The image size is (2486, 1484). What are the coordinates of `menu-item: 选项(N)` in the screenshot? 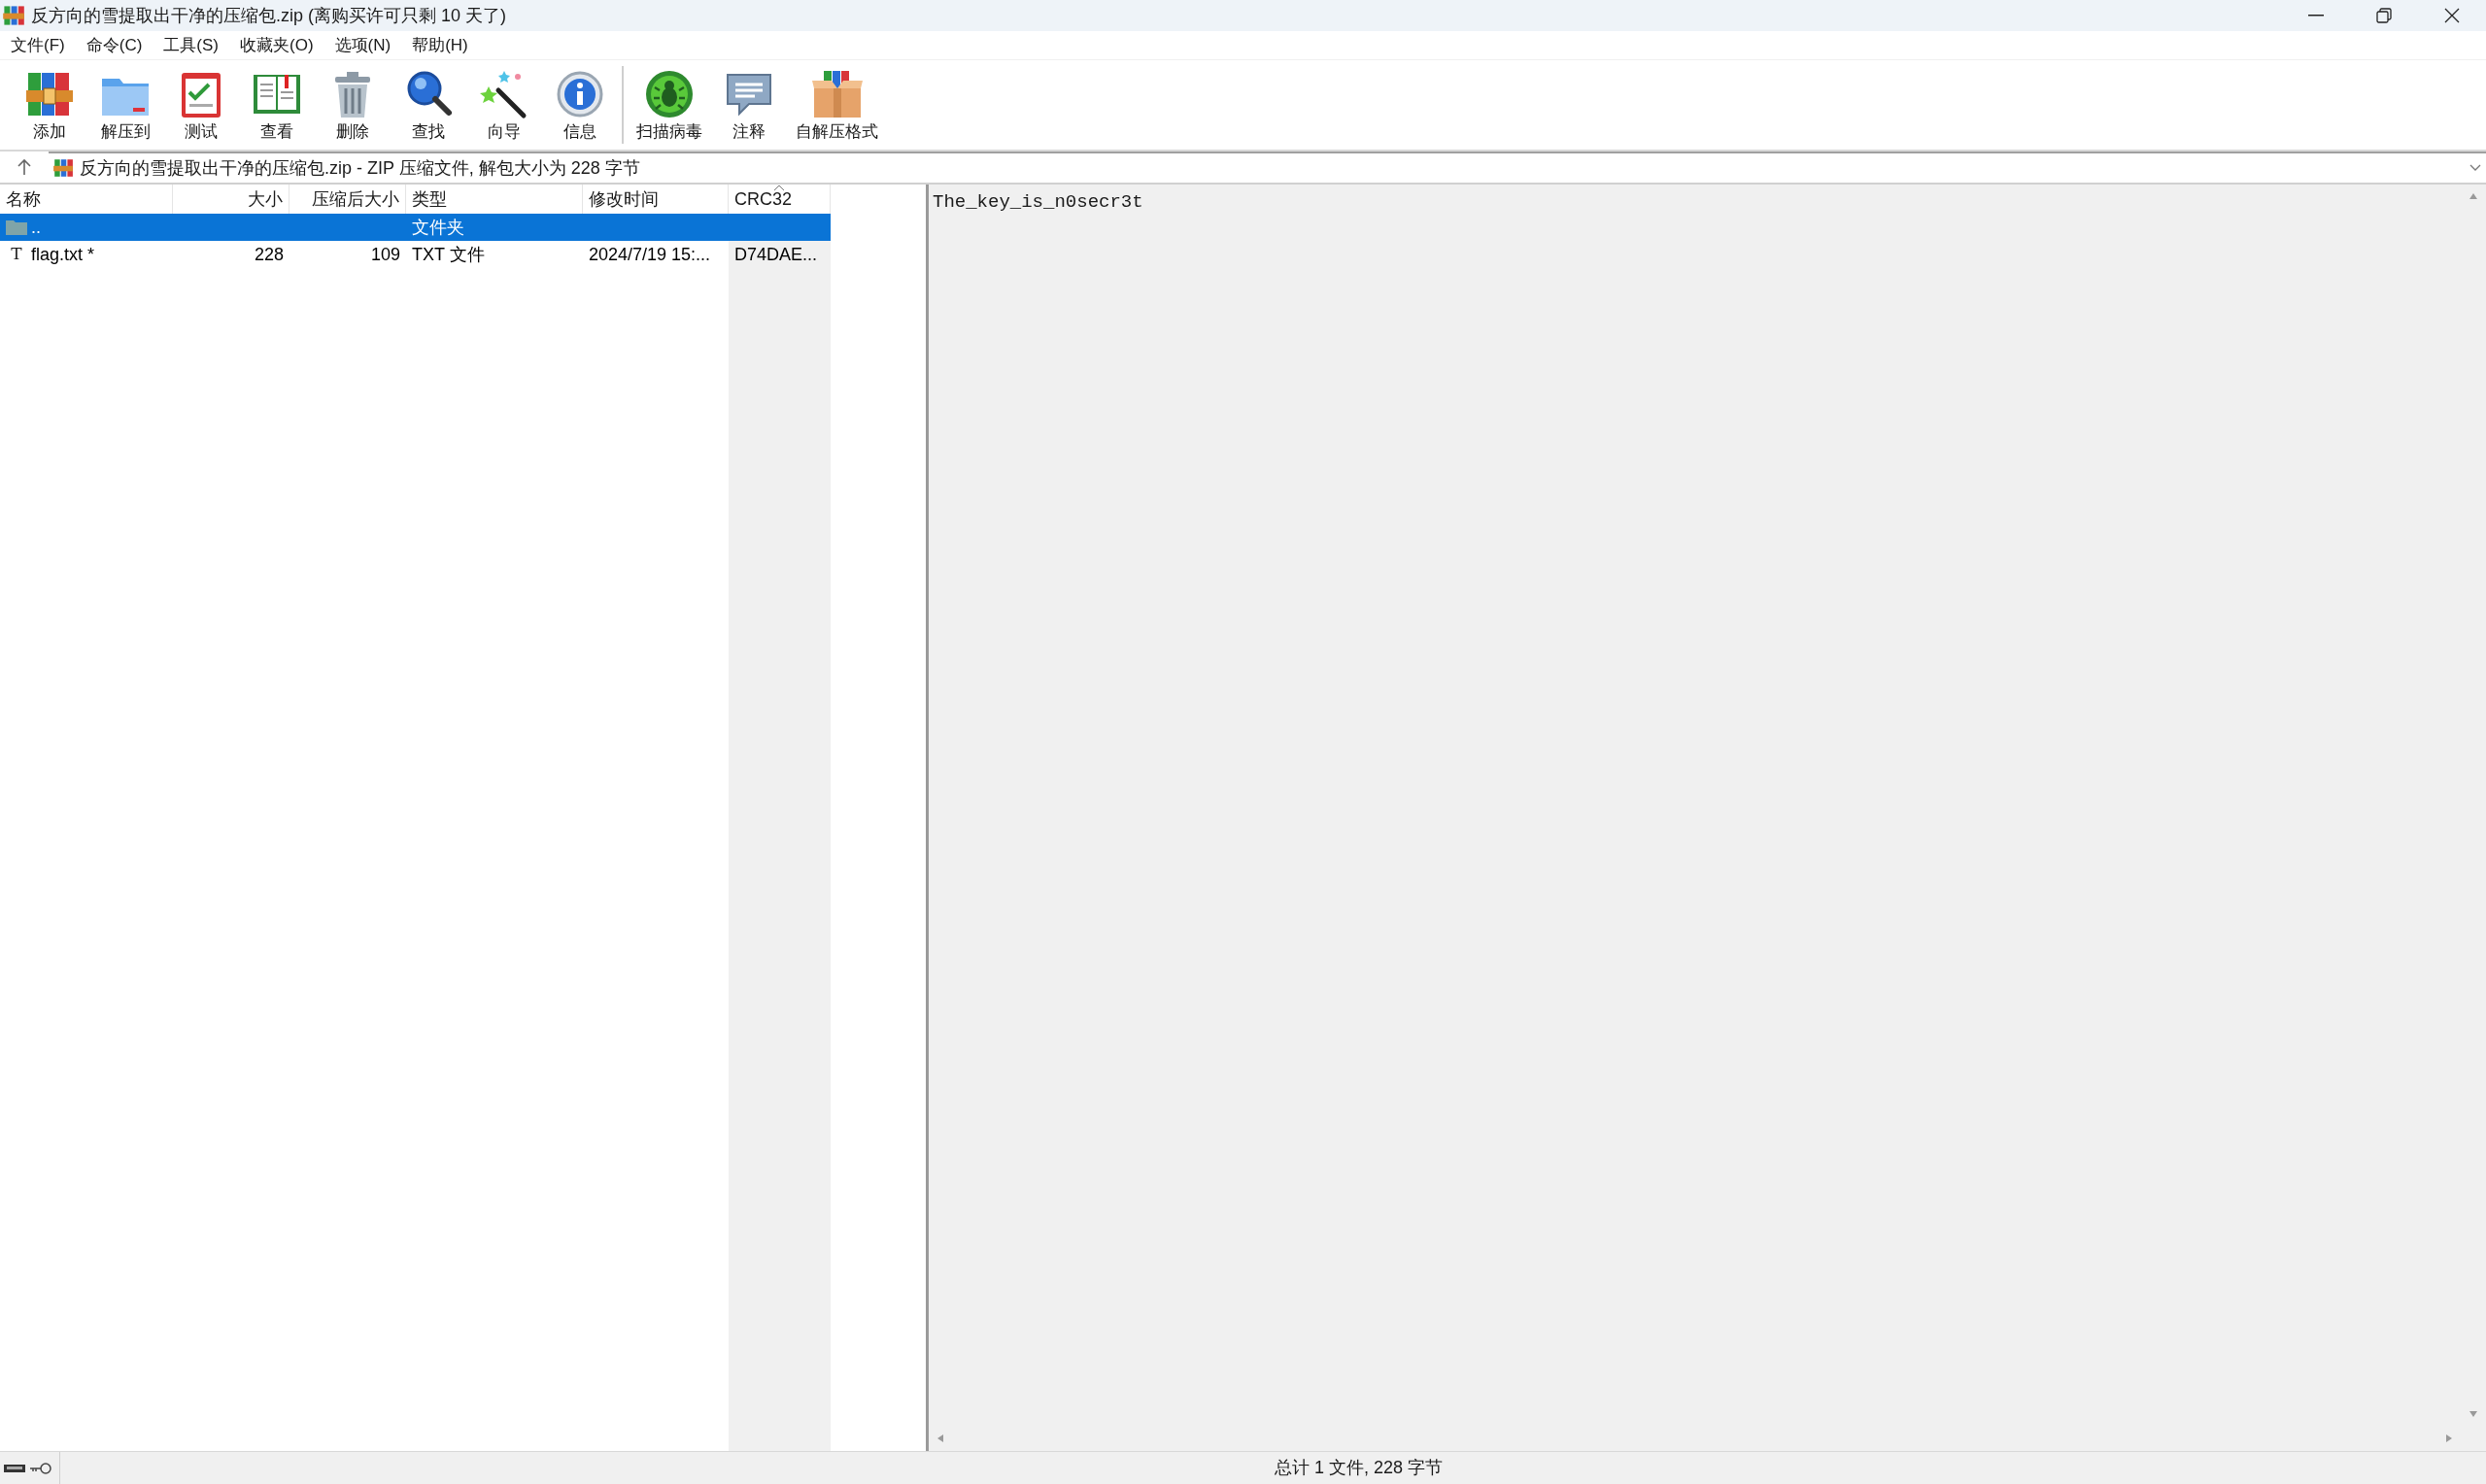 It's located at (362, 45).